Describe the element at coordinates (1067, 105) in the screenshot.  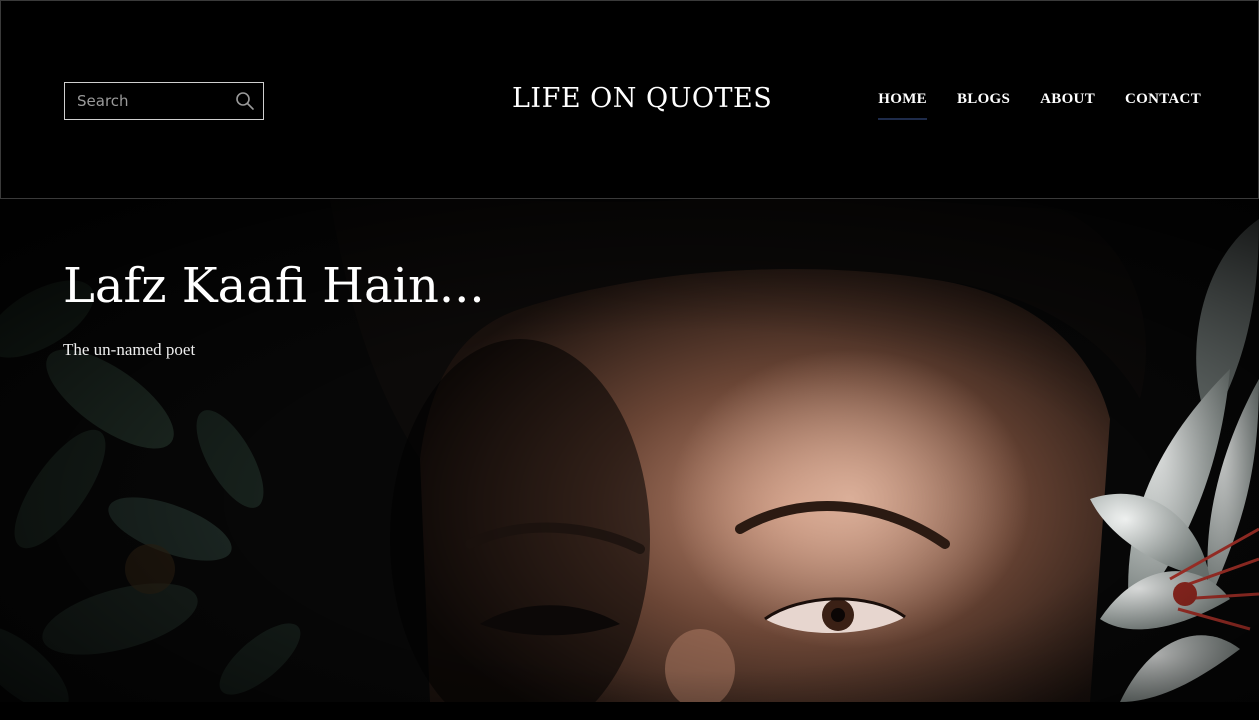
I see `nav-about: ABOUT` at that location.